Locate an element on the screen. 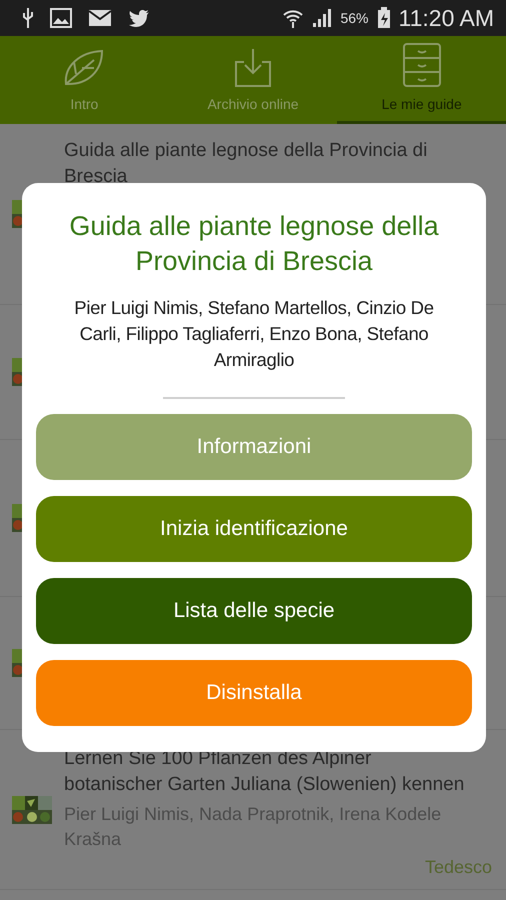 The image size is (506, 900). guide-language: Tedesco is located at coordinates (458, 868).